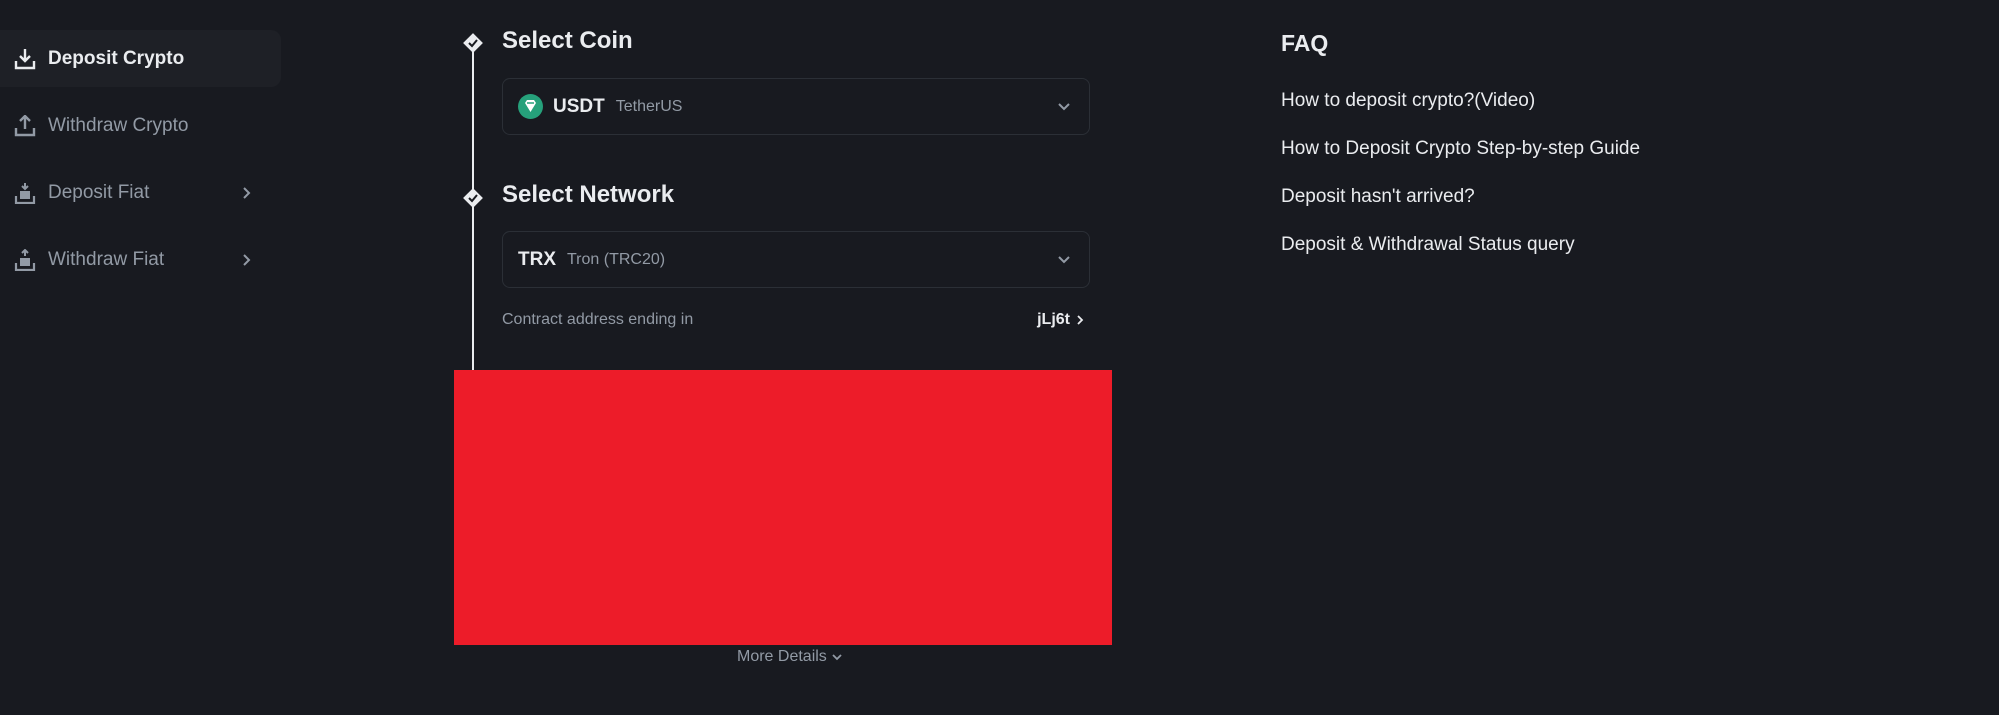 The image size is (1999, 715). What do you see at coordinates (25, 59) in the screenshot?
I see `download-icon` at bounding box center [25, 59].